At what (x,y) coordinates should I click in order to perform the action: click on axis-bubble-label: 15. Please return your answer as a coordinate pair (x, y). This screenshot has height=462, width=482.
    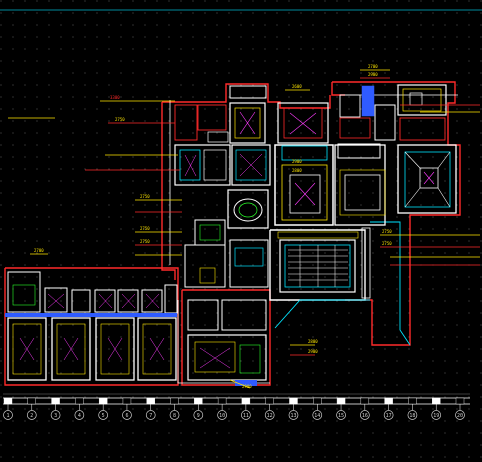
    Looking at the image, I should click on (341, 416).